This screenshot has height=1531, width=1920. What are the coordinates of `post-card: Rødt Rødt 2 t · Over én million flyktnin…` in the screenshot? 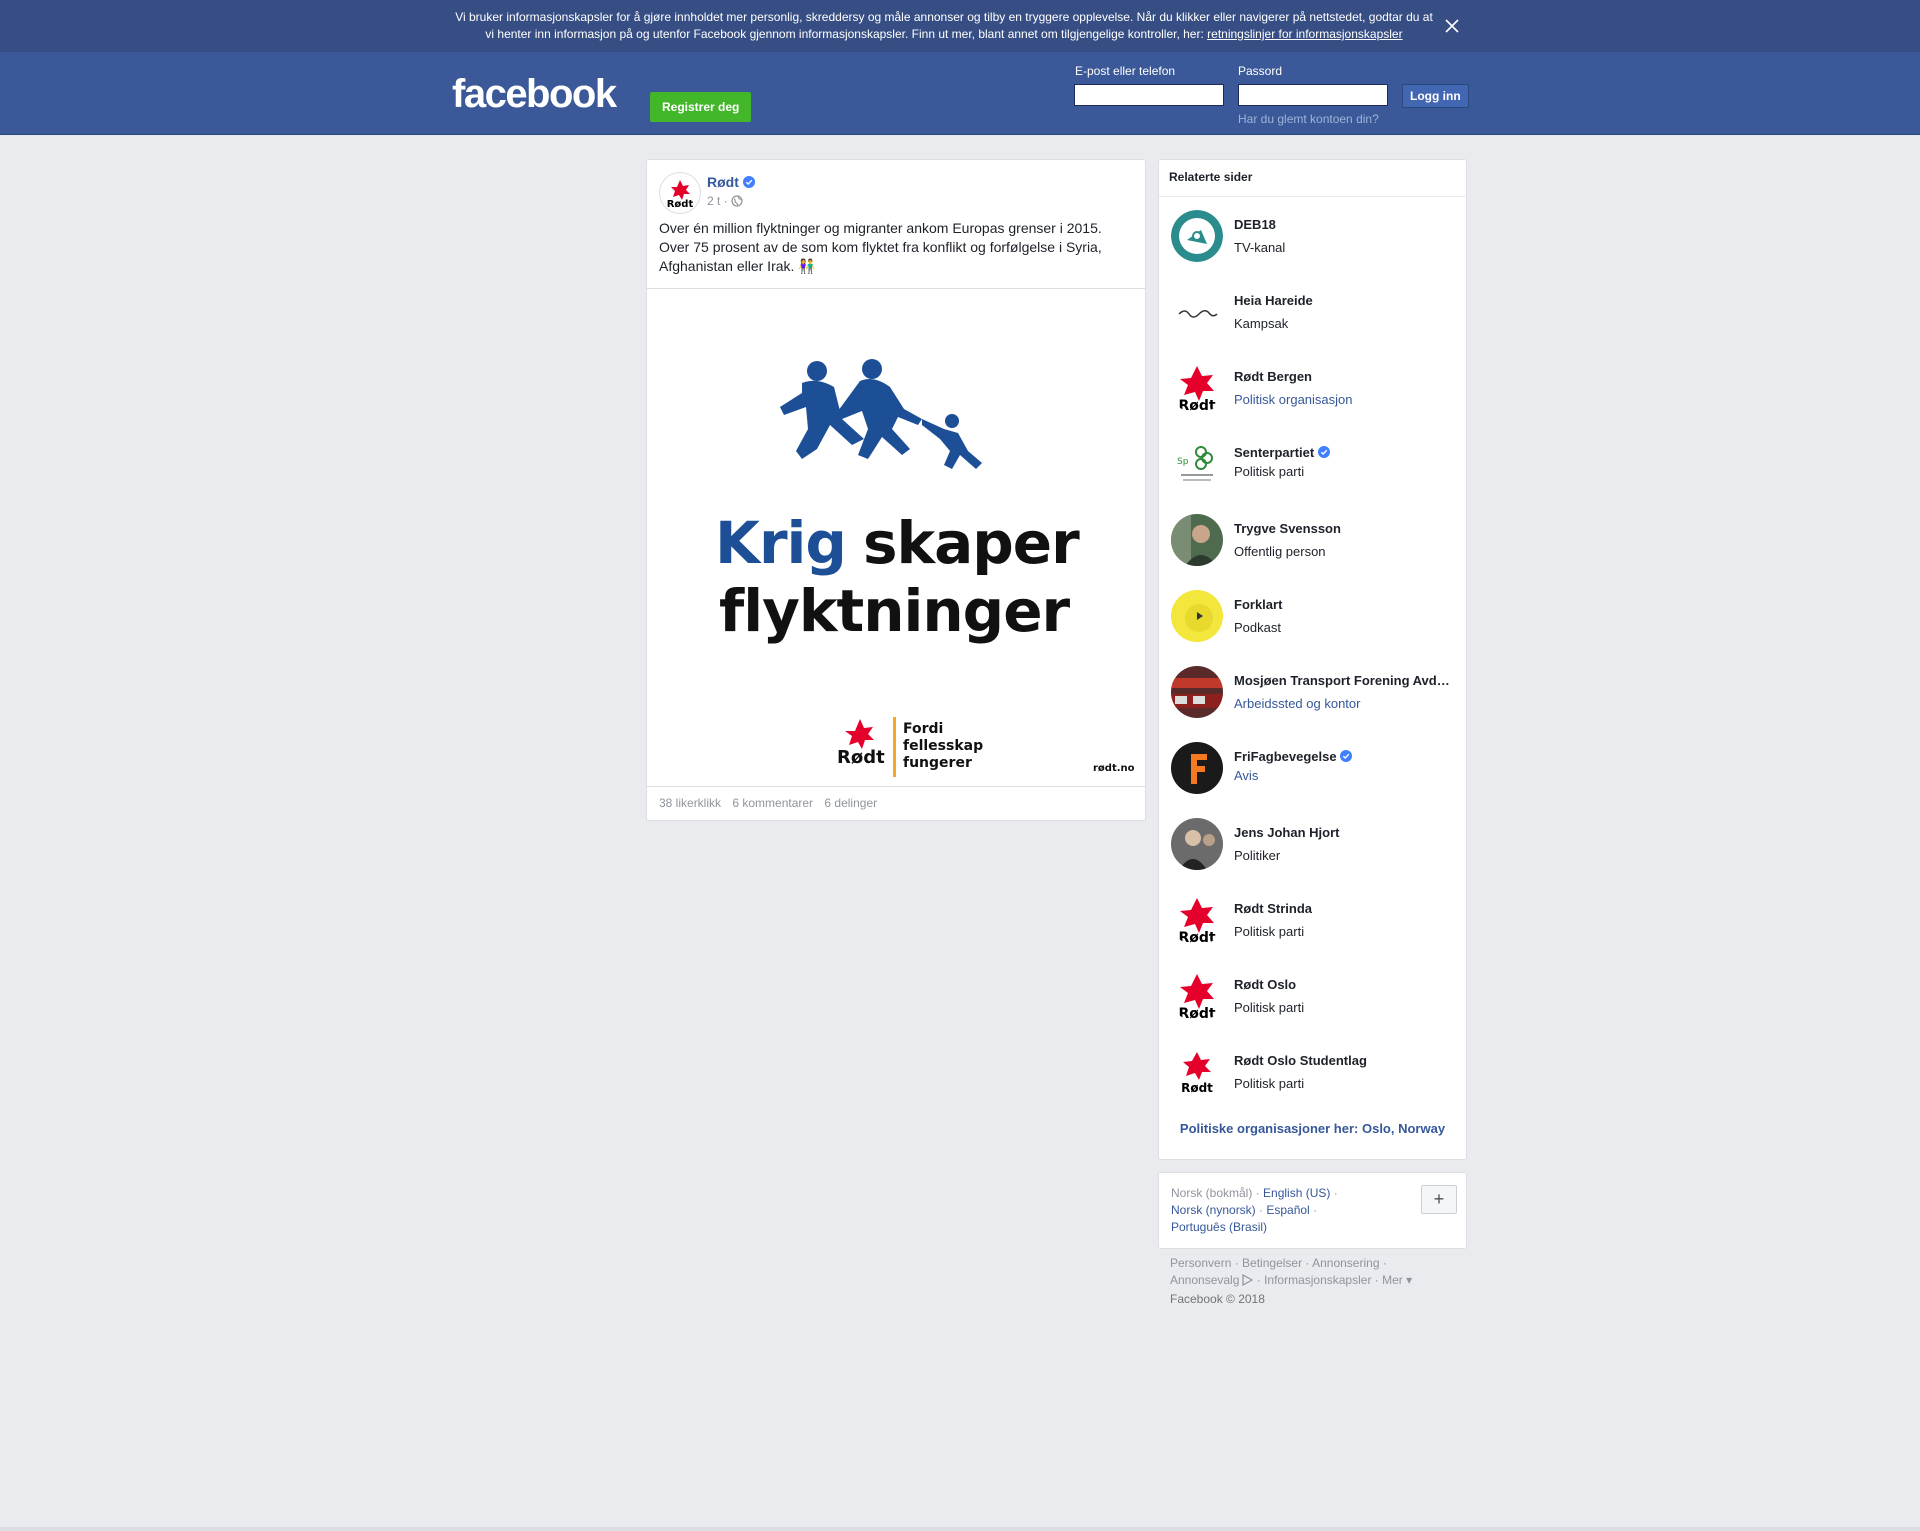 It's located at (896, 490).